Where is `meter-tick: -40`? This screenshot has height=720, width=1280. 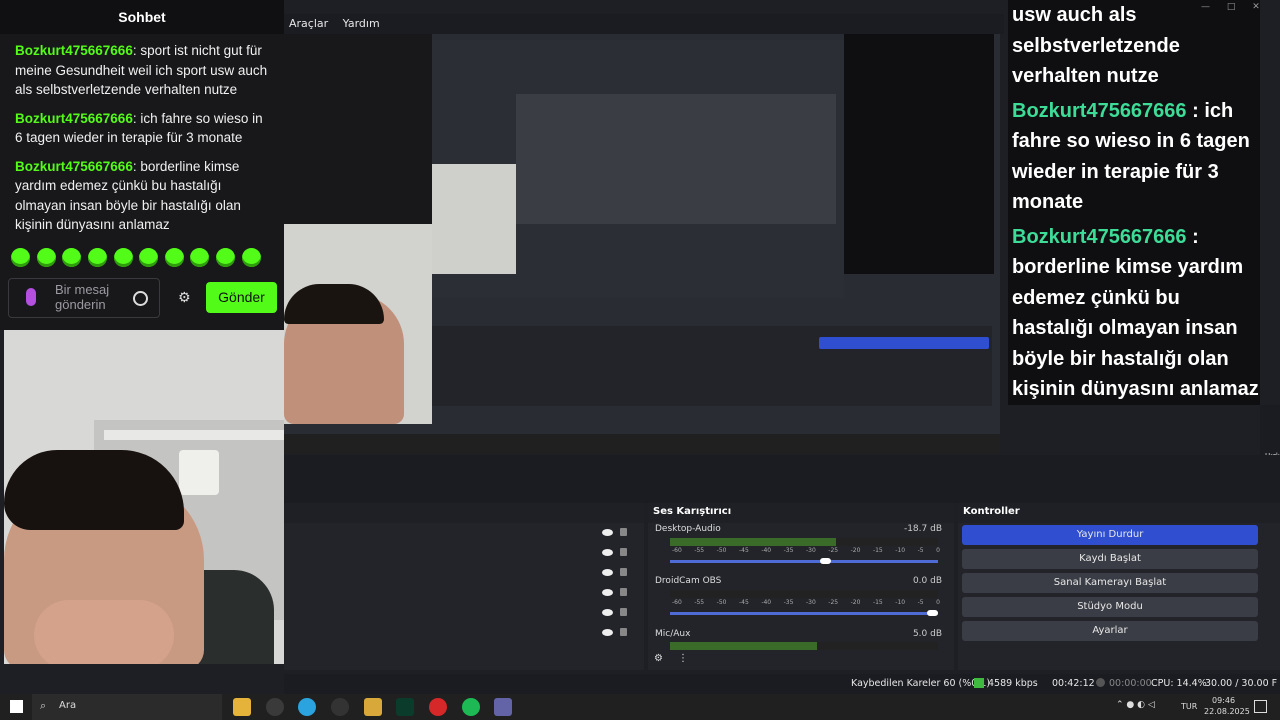 meter-tick: -40 is located at coordinates (766, 550).